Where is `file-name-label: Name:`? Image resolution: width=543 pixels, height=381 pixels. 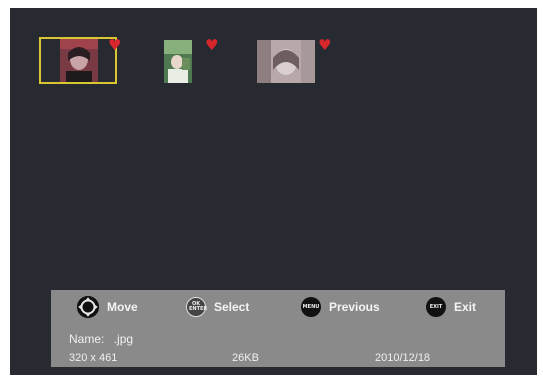
file-name-label: Name: is located at coordinates (87, 339).